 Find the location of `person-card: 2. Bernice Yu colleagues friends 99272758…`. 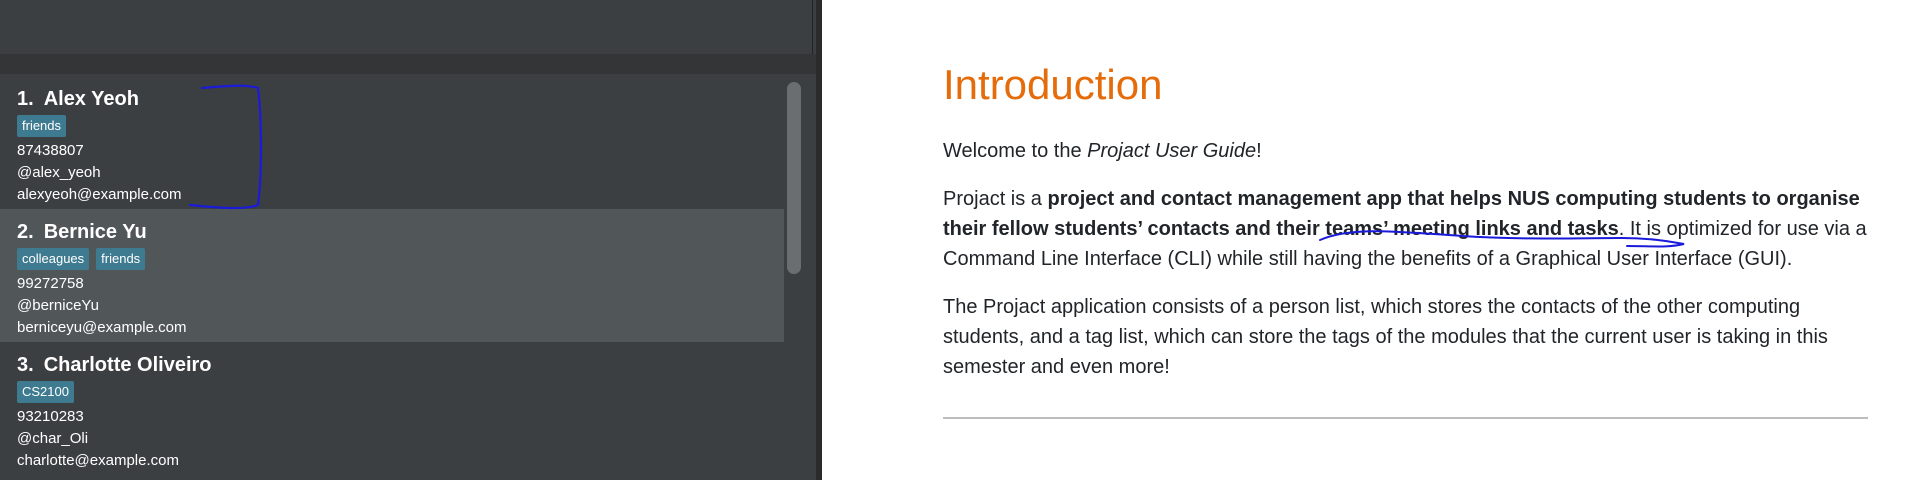

person-card: 2. Bernice Yu colleagues friends 99272758… is located at coordinates (392, 275).